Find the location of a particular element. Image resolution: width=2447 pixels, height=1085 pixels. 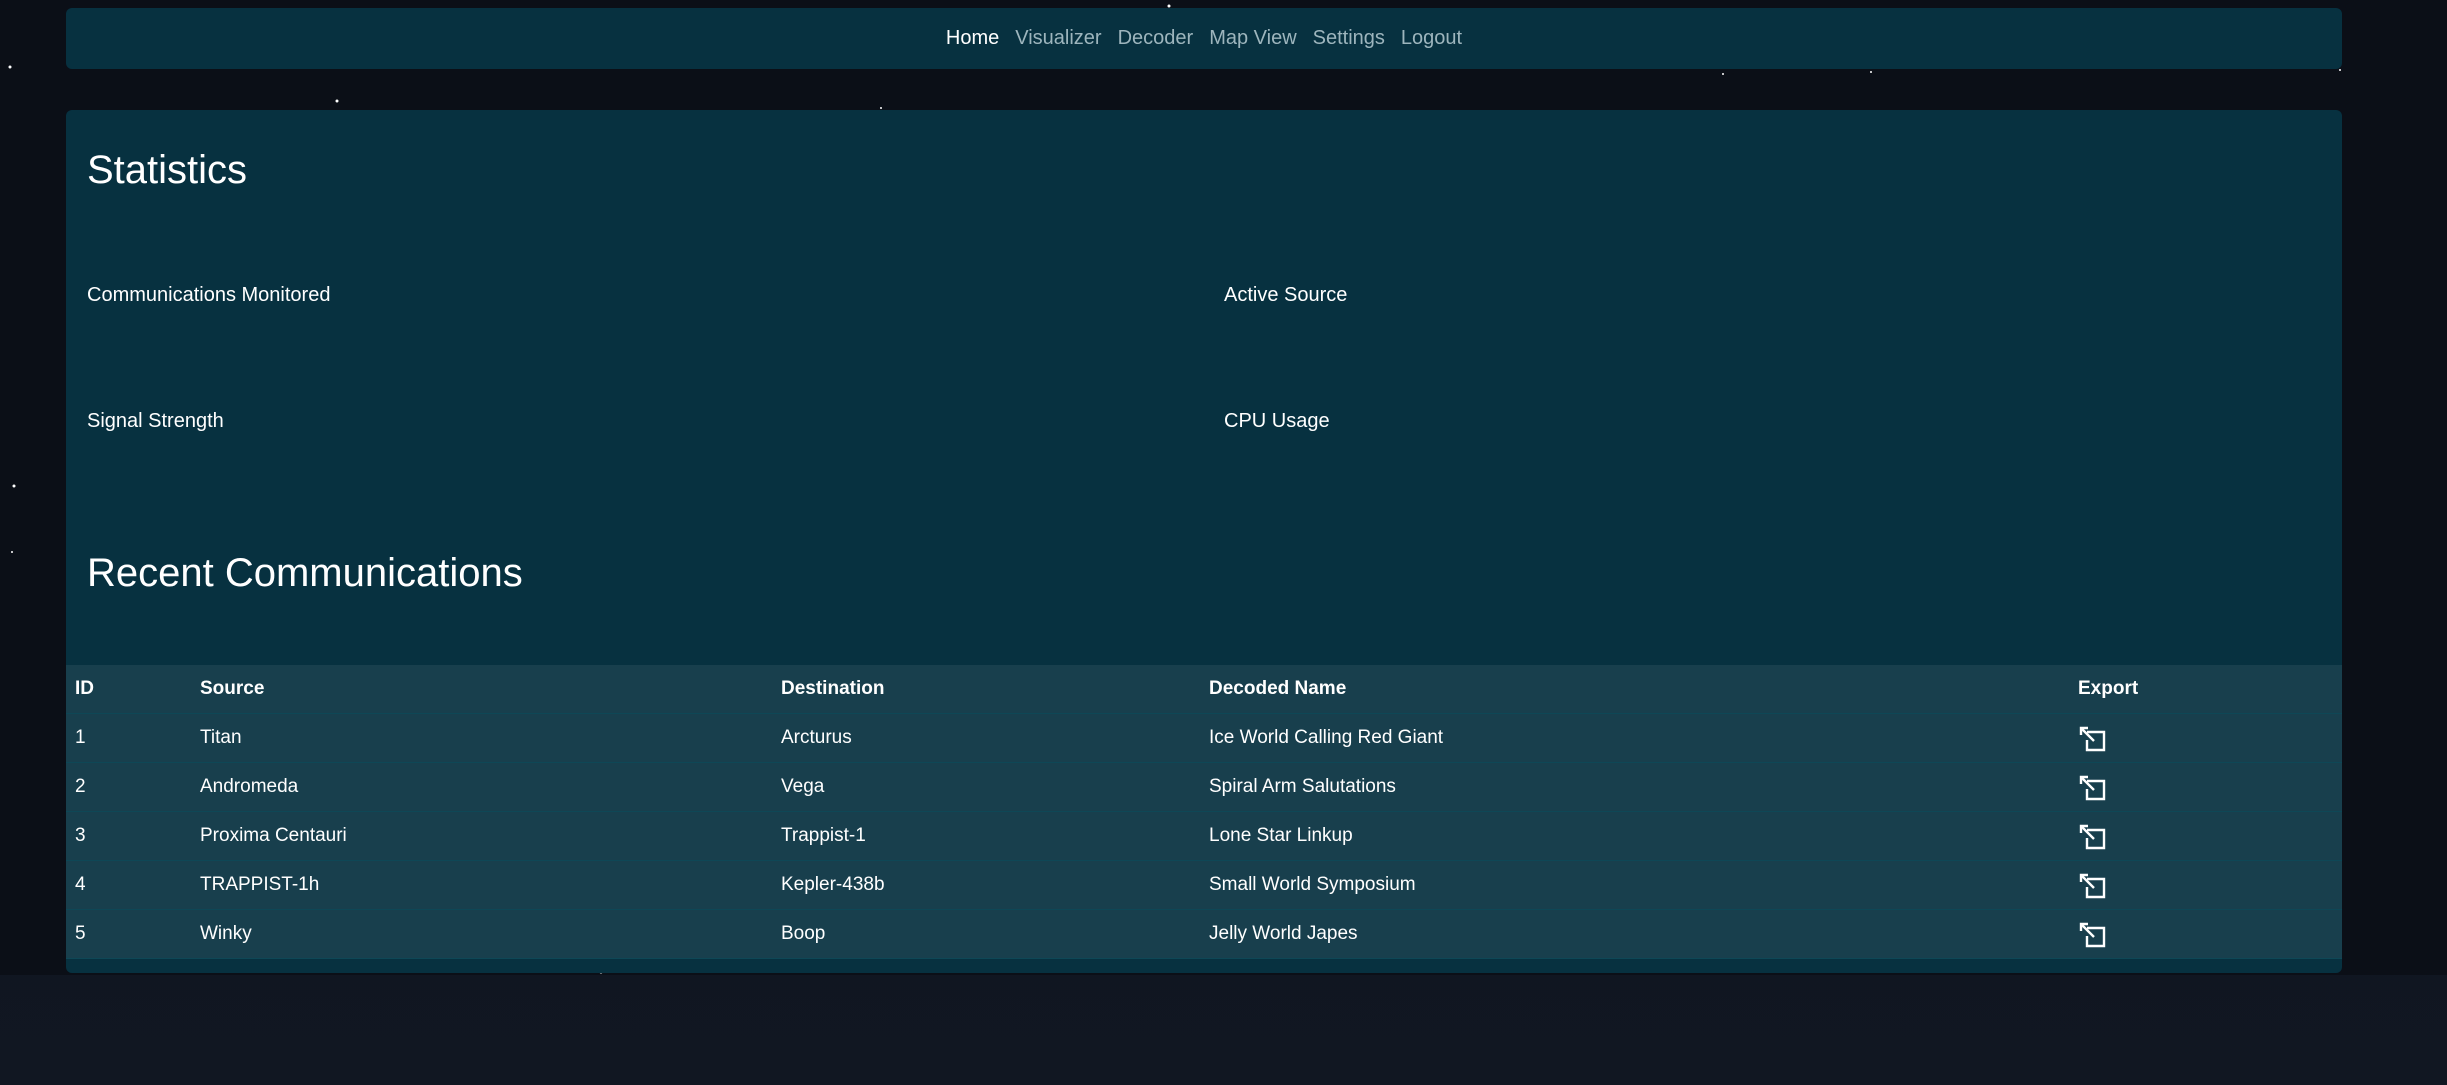

cell-id: 2 is located at coordinates (128, 787).